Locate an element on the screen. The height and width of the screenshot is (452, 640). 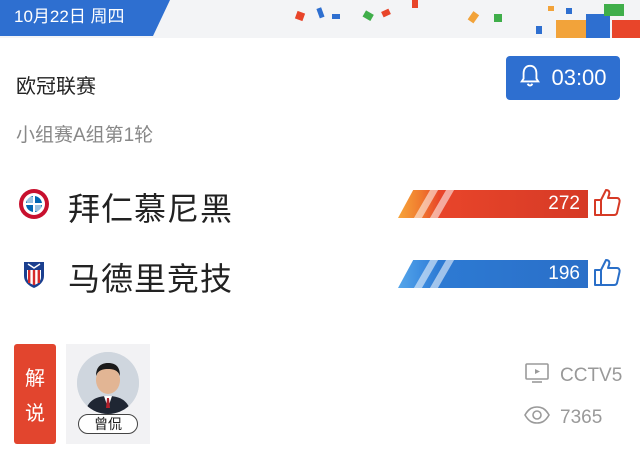
confetti-decoration is located at coordinates (320, 19).